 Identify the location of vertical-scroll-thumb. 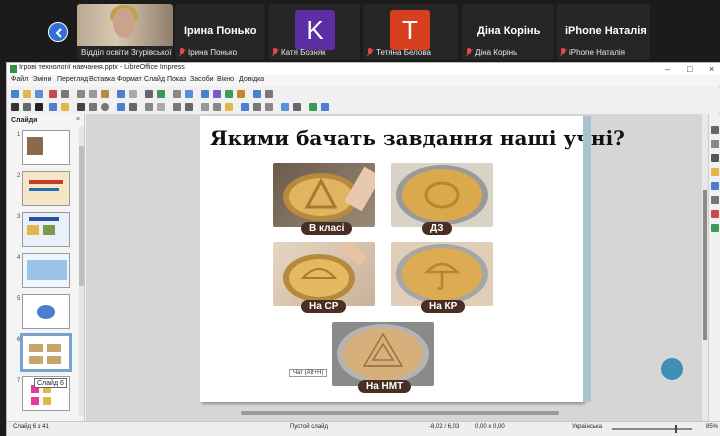
(705, 265).